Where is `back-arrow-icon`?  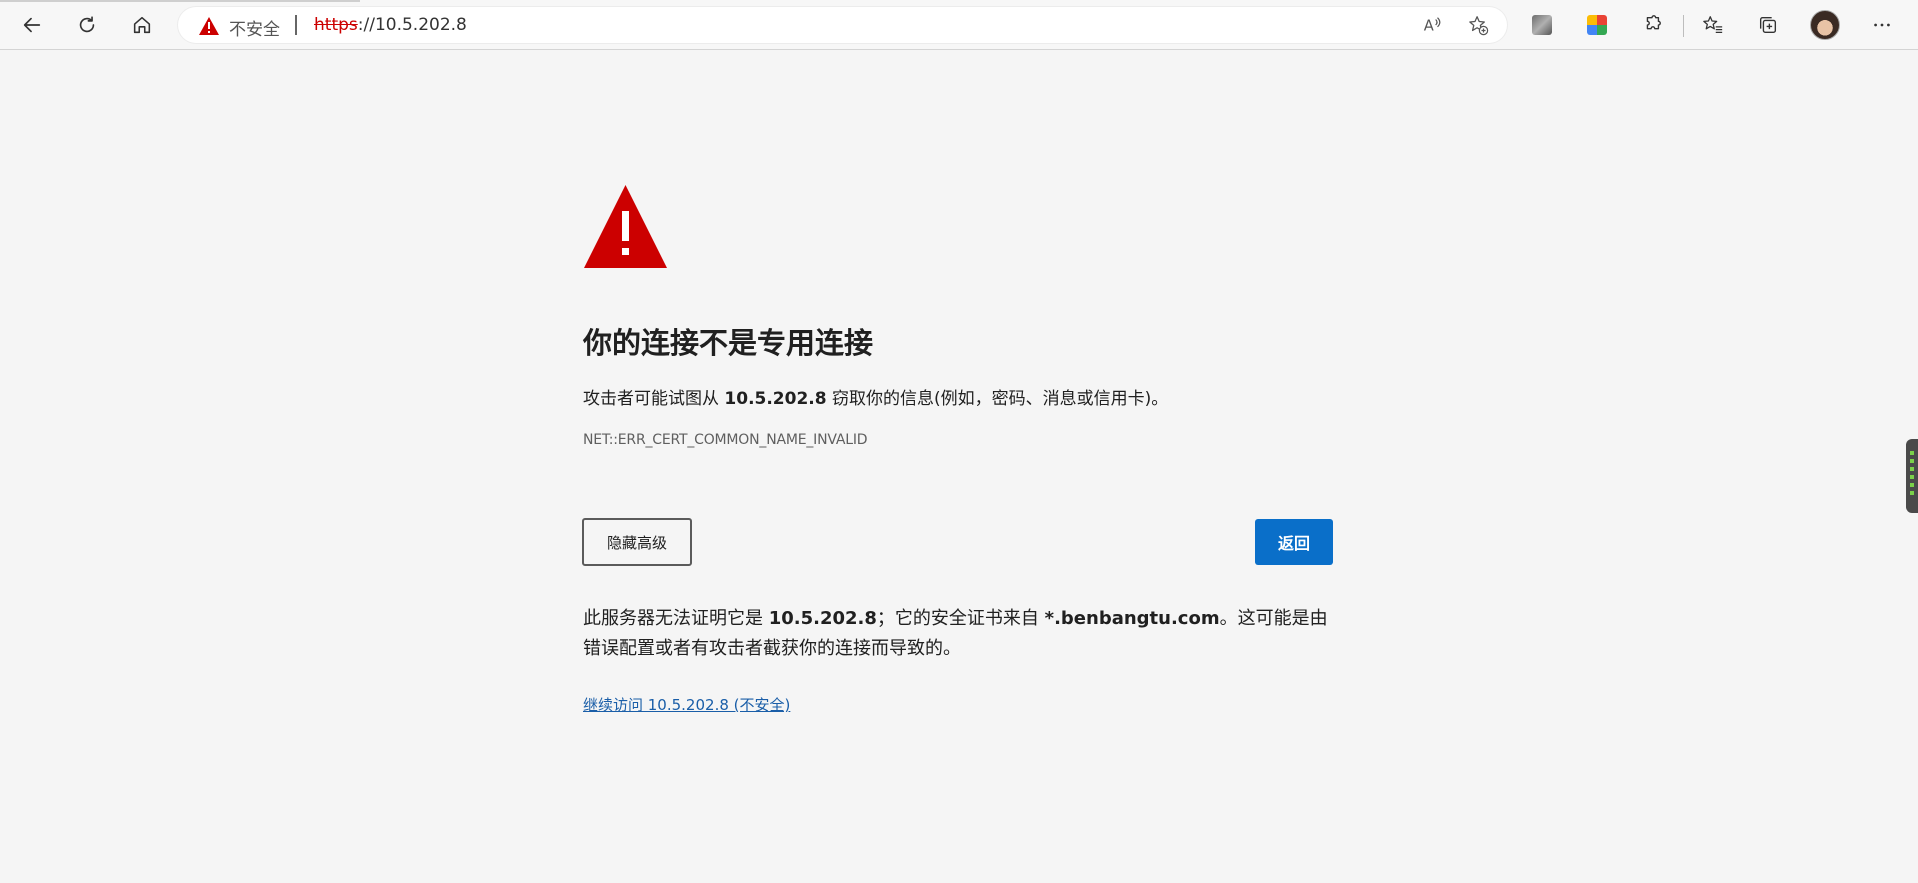
back-arrow-icon is located at coordinates (32, 25).